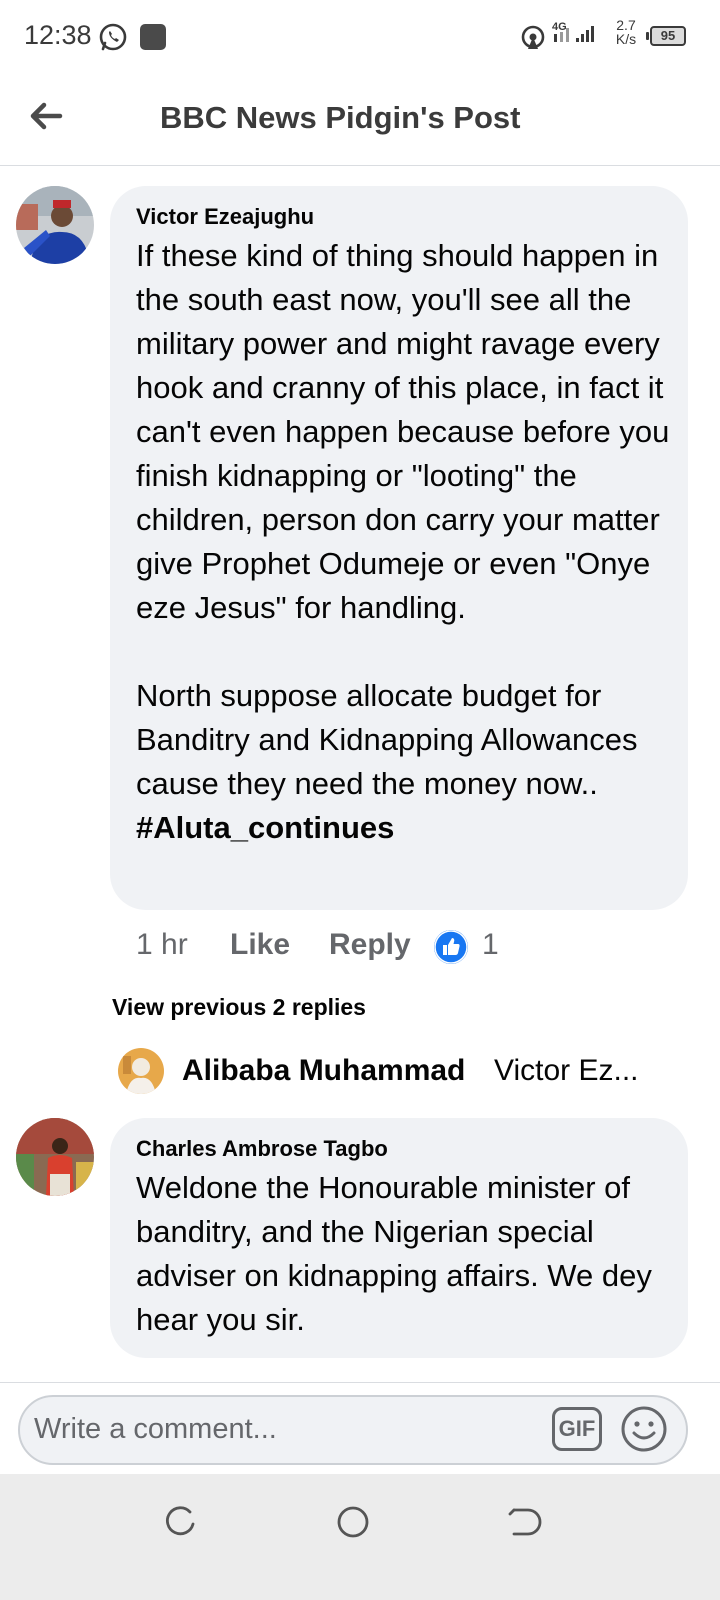  What do you see at coordinates (490, 944) in the screenshot?
I see `reaction-count: 1` at bounding box center [490, 944].